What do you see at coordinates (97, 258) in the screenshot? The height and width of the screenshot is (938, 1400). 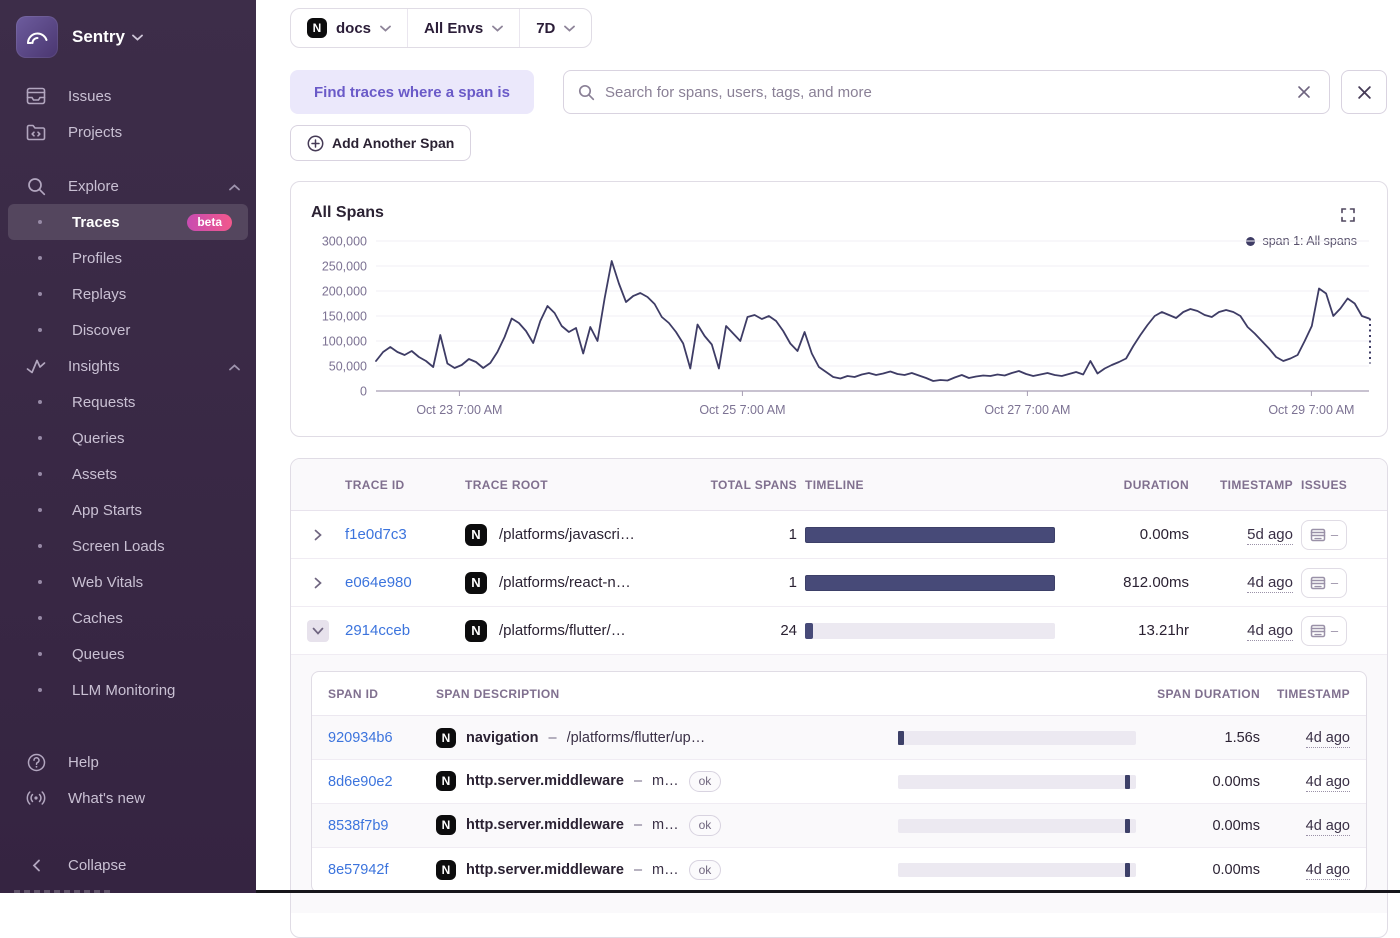 I see `sidebar-item-label: Profiles` at bounding box center [97, 258].